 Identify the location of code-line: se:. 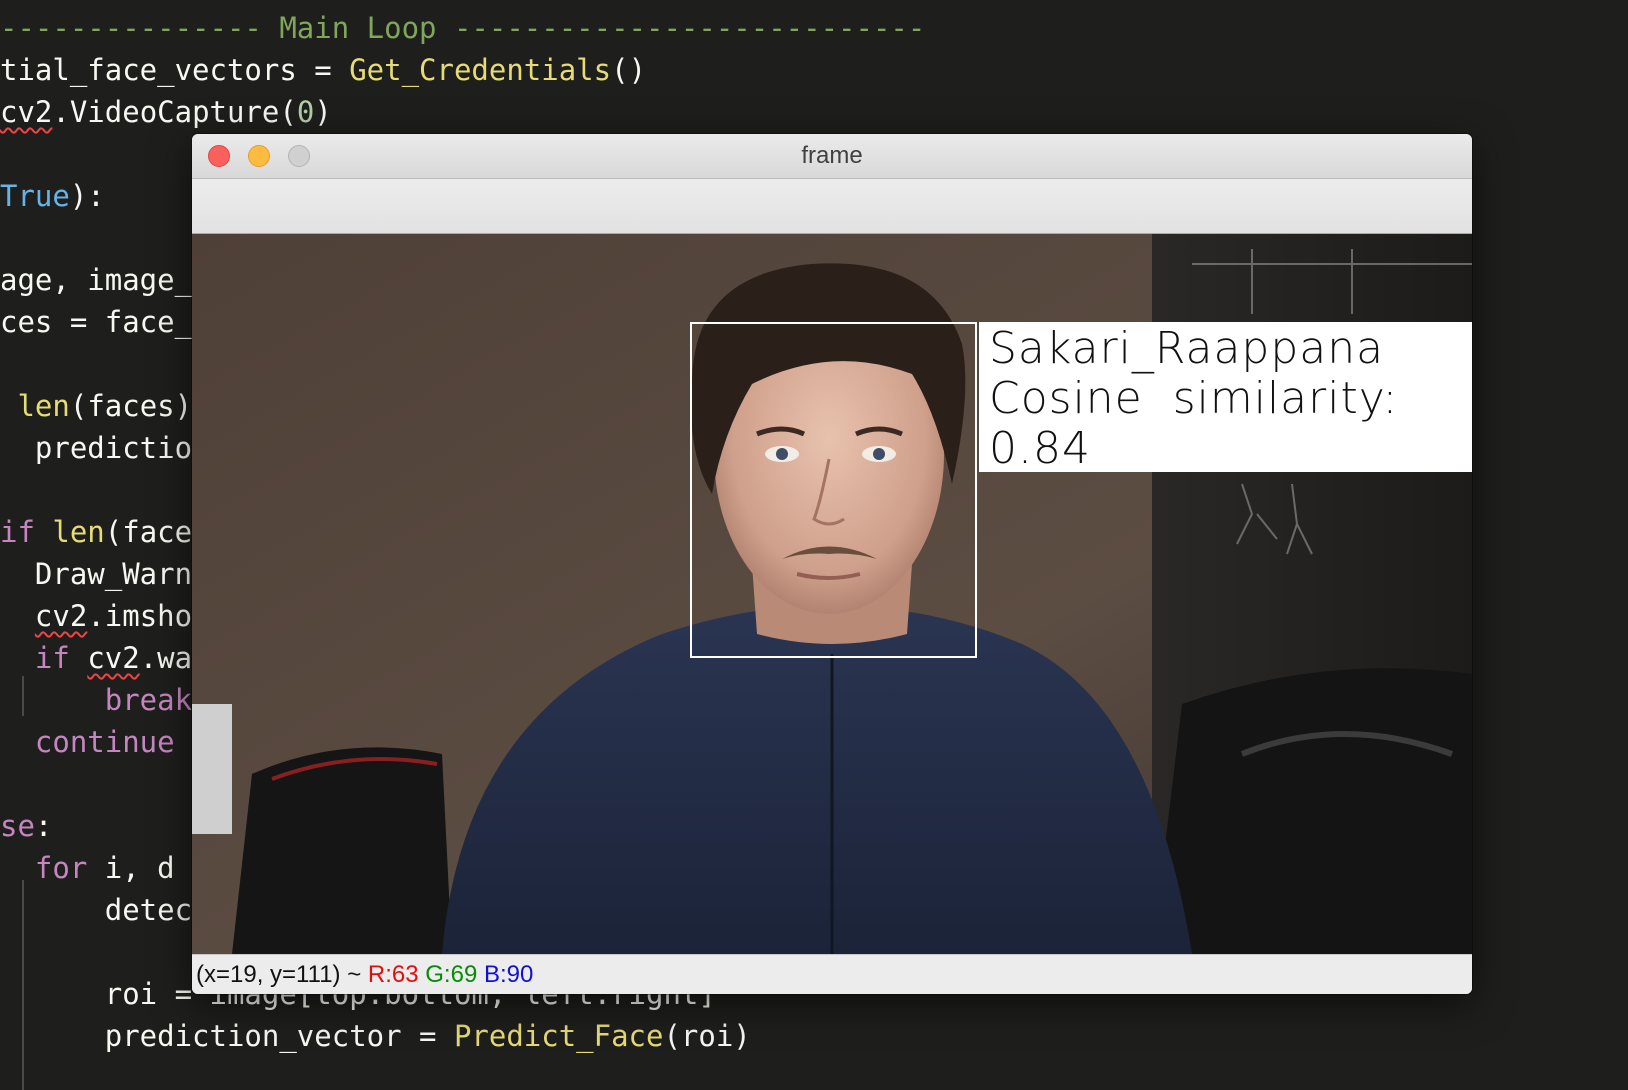
(26, 826).